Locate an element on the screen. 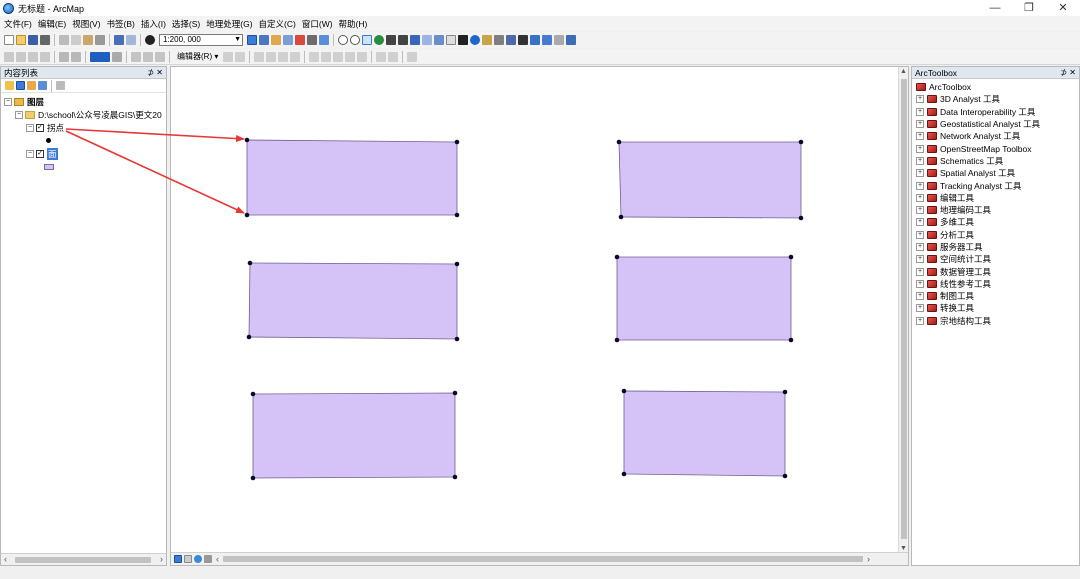 The width and height of the screenshot is (1080, 579). measure-icon is located at coordinates (511, 40).